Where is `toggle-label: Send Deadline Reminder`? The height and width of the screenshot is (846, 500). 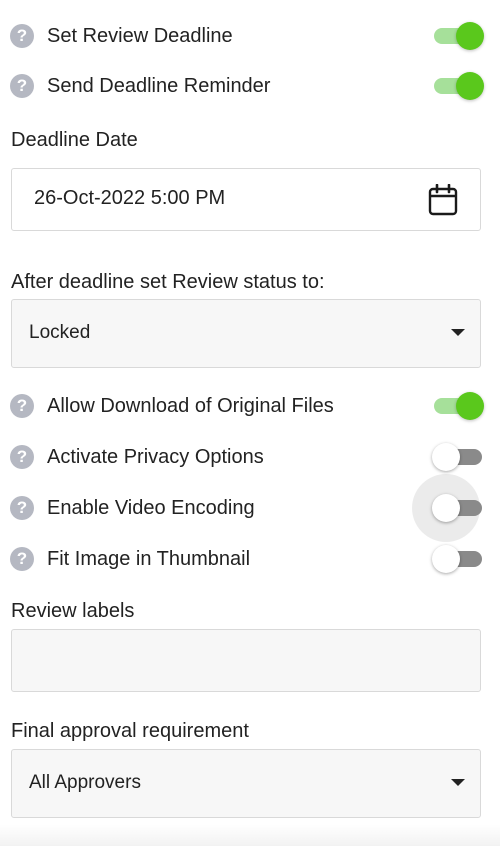
toggle-label: Send Deadline Reminder is located at coordinates (159, 85).